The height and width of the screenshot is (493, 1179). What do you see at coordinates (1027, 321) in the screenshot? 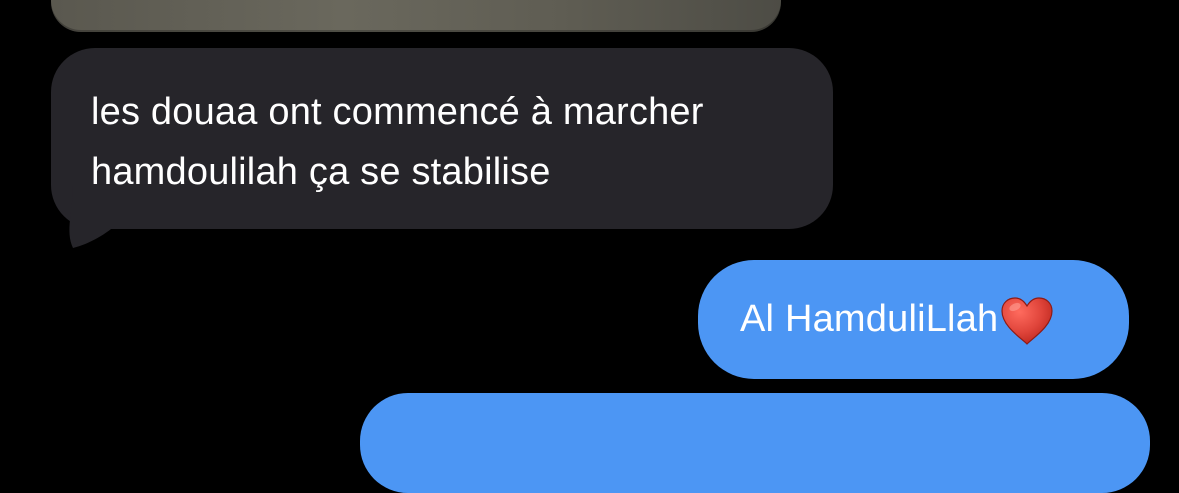
I see `red-heart-icon` at bounding box center [1027, 321].